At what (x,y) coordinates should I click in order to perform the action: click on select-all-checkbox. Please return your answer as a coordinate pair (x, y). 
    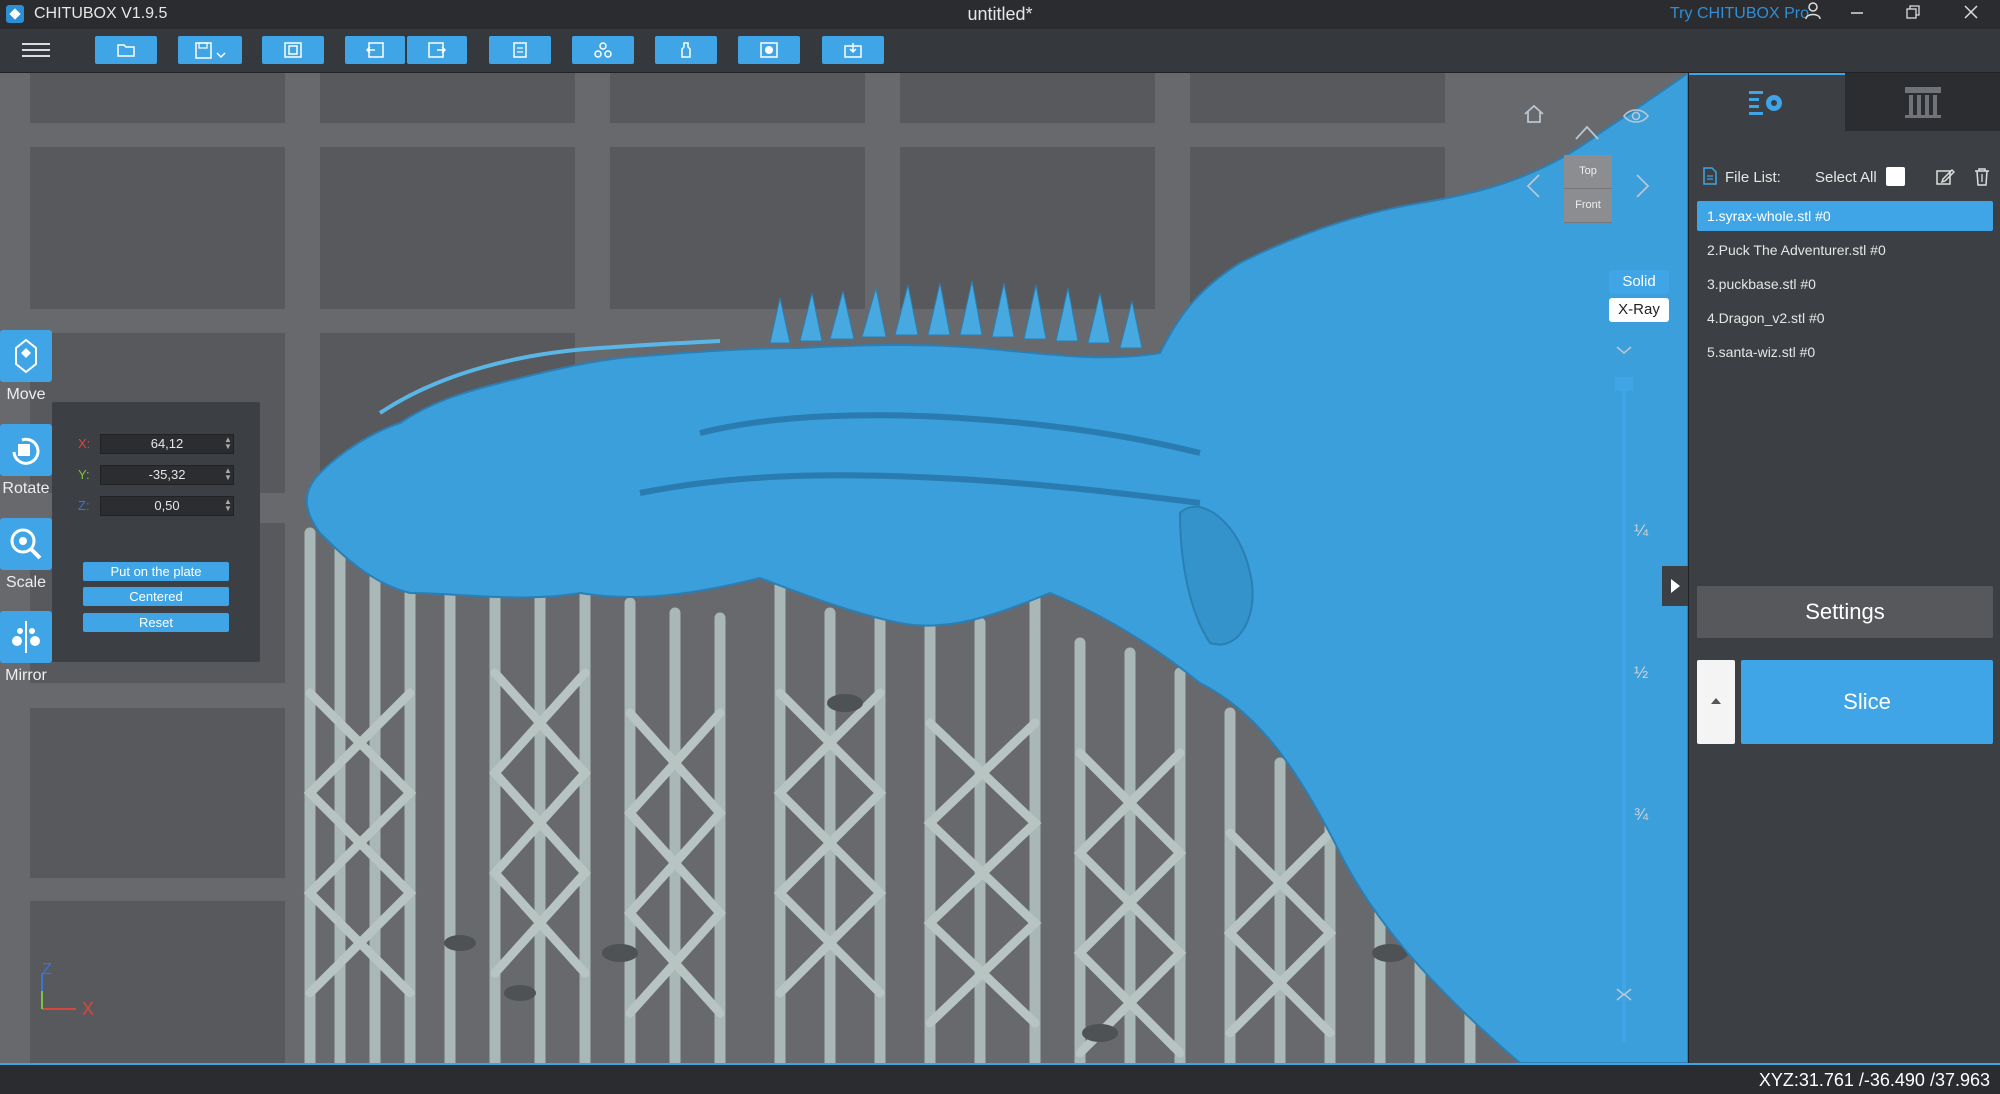
    Looking at the image, I should click on (1895, 176).